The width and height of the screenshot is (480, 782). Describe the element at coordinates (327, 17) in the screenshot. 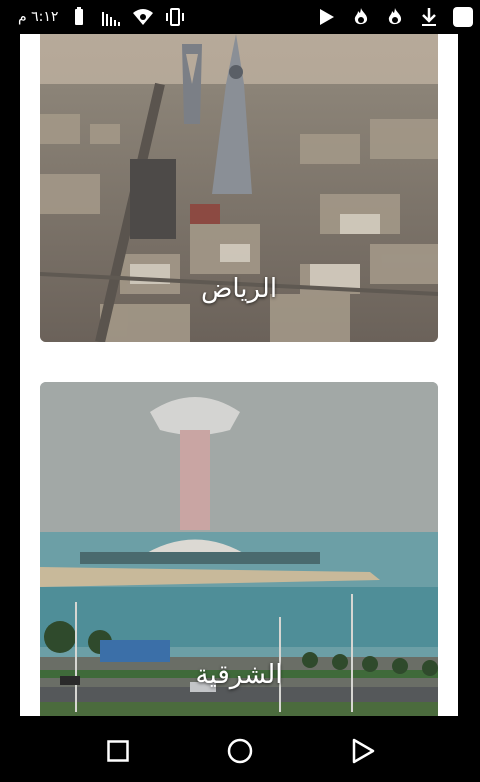

I see `play-store-icon` at that location.